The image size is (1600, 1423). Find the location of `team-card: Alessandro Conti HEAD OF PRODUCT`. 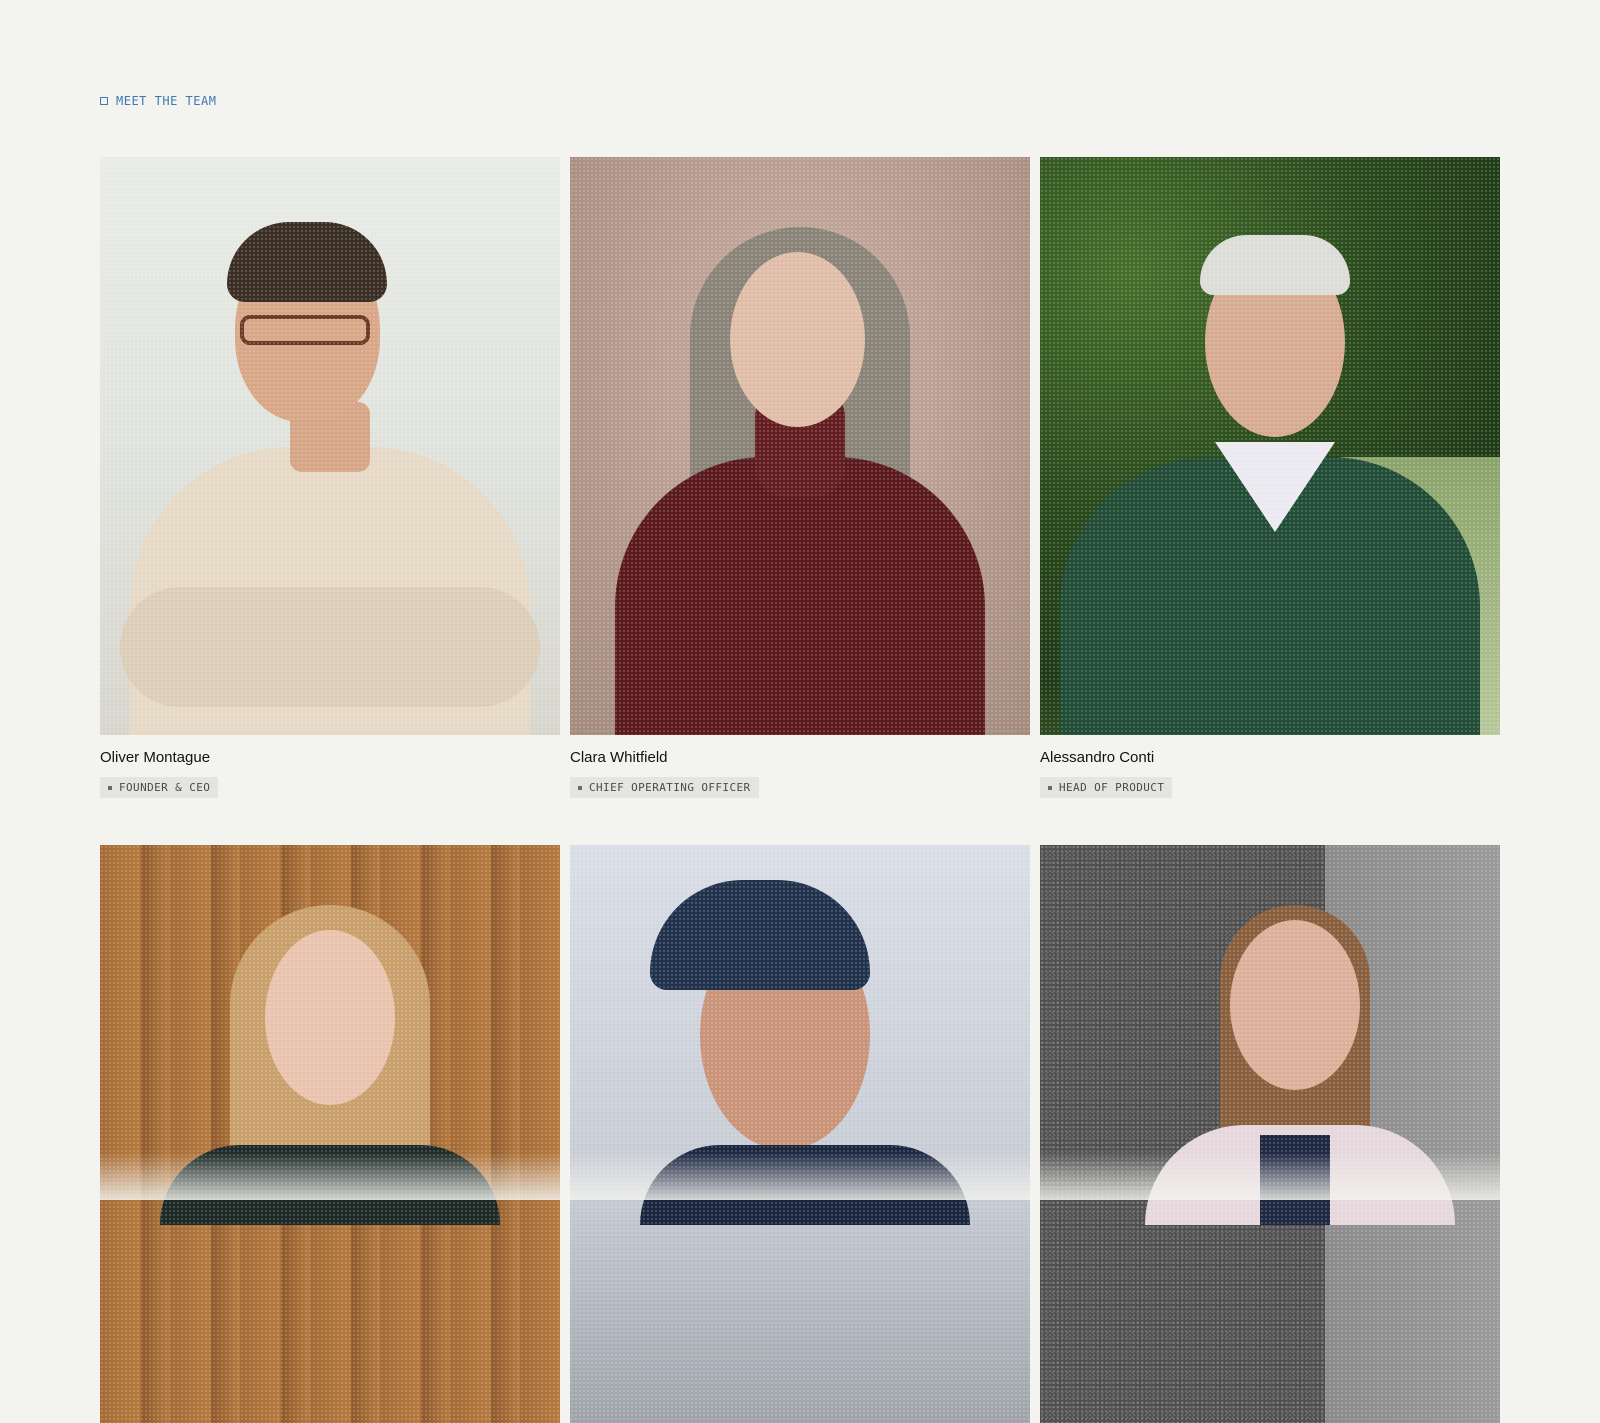

team-card: Alessandro Conti HEAD OF PRODUCT is located at coordinates (1270, 477).